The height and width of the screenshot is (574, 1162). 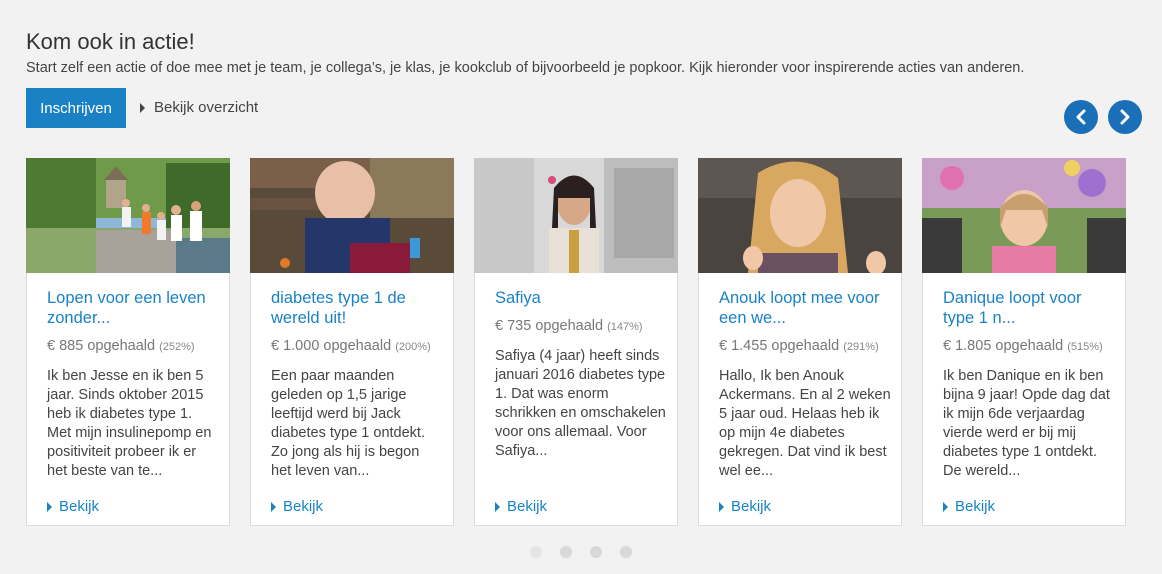 I want to click on card-raised: € 1.805 opgehaald (515%), so click(x=1028, y=346).